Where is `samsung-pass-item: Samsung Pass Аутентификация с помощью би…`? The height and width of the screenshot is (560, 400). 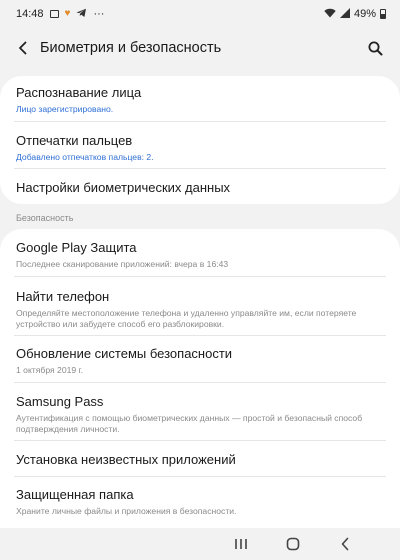
samsung-pass-item: Samsung Pass Аутентификация с помощью би… is located at coordinates (200, 414).